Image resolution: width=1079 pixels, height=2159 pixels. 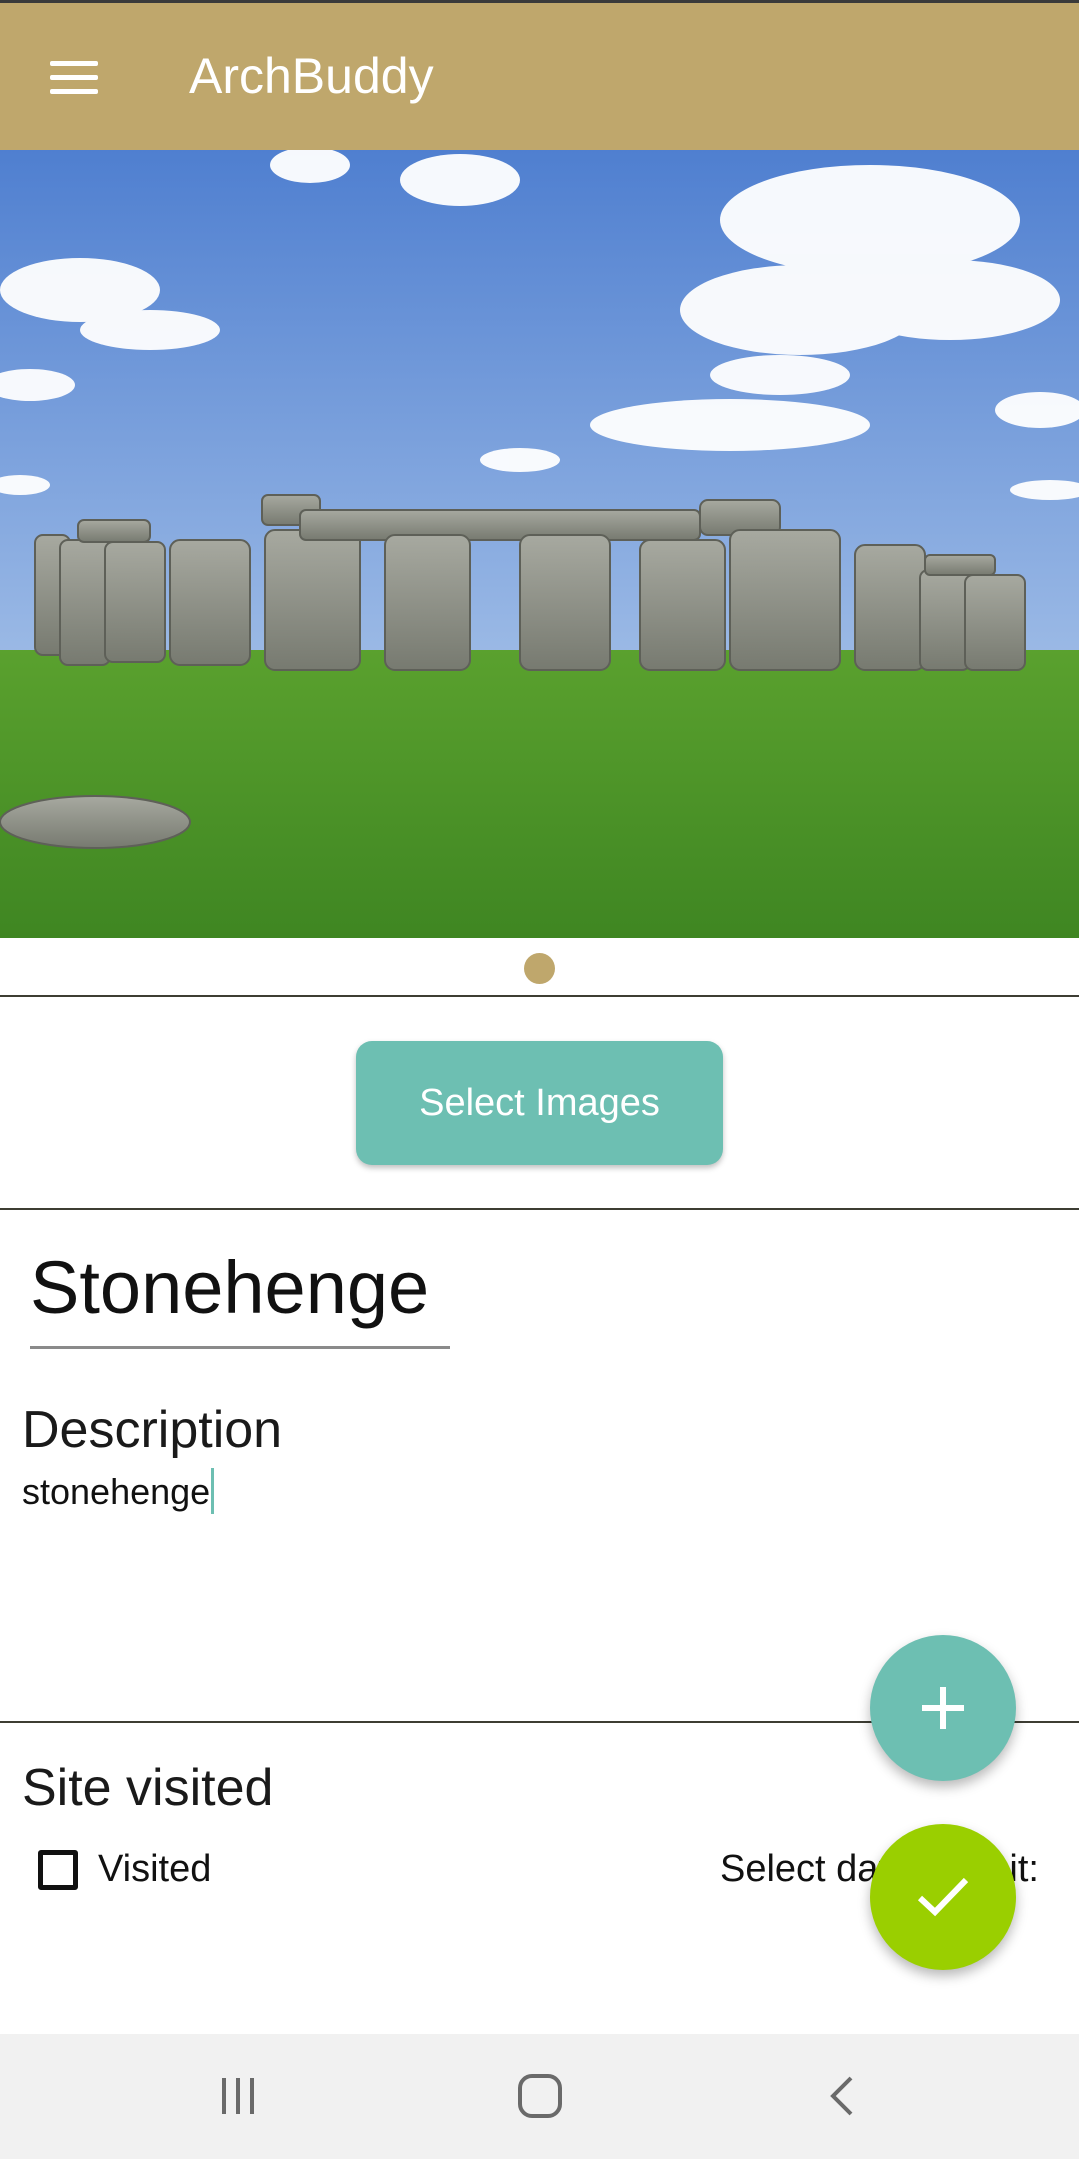 What do you see at coordinates (58, 1869) in the screenshot?
I see `visited-checkbox` at bounding box center [58, 1869].